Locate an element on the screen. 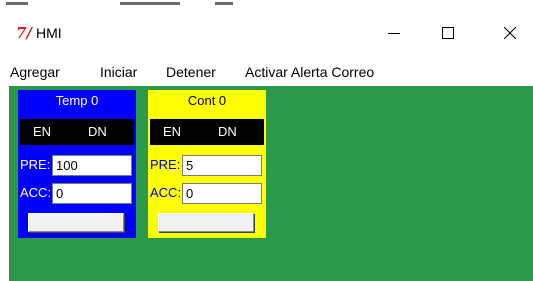 The width and height of the screenshot is (533, 281). counter-pre-row: PRE: is located at coordinates (207, 165).